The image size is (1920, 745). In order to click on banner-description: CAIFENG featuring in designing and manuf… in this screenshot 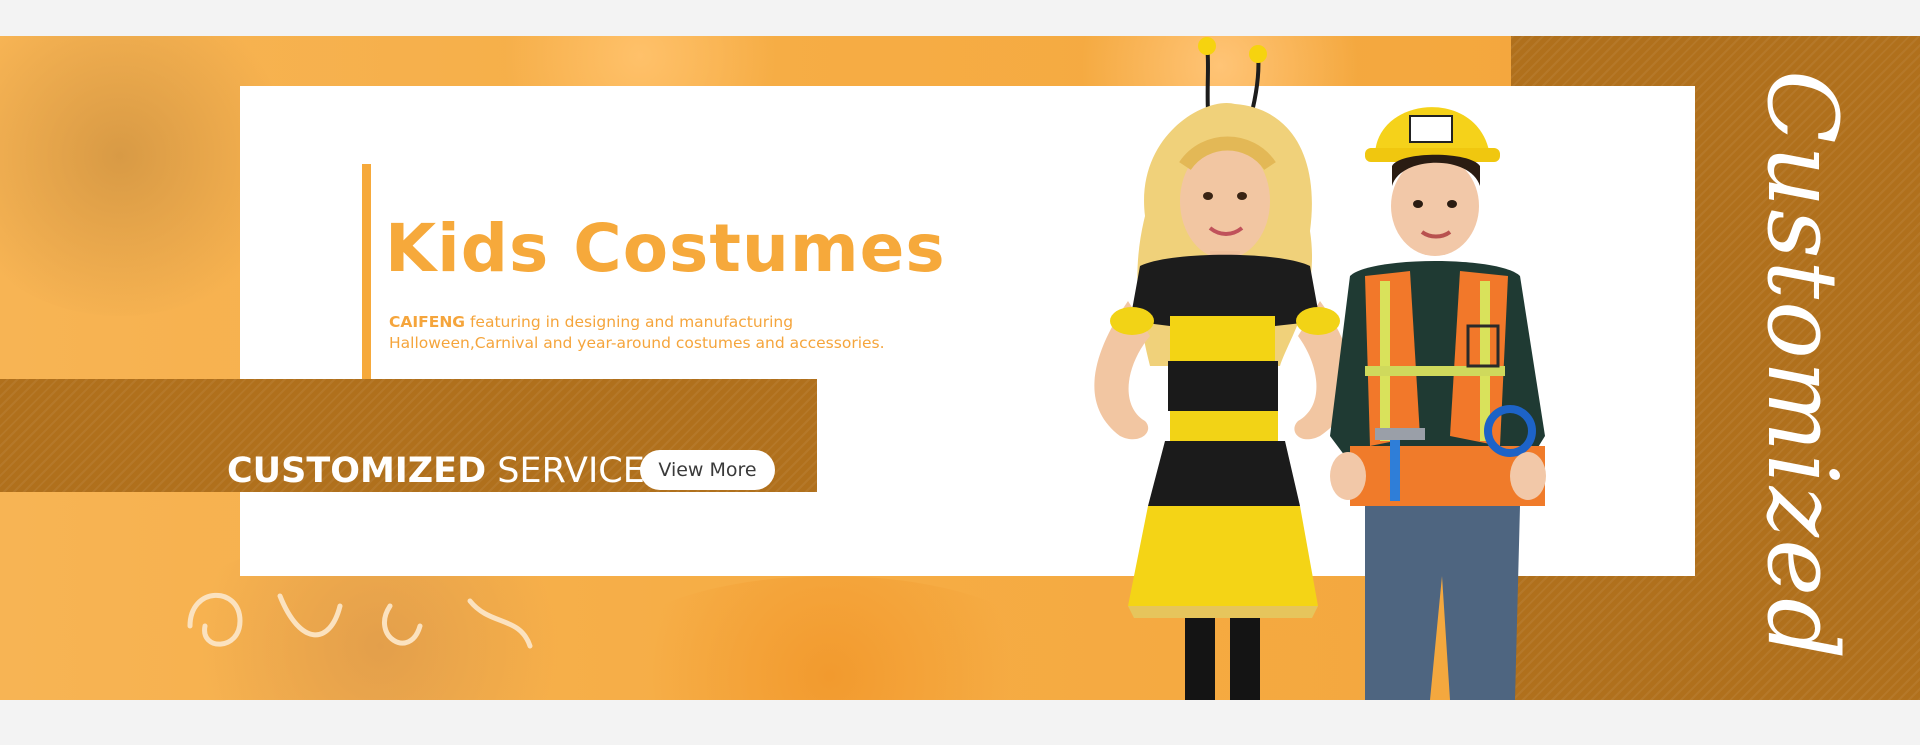, I will do `click(669, 333)`.